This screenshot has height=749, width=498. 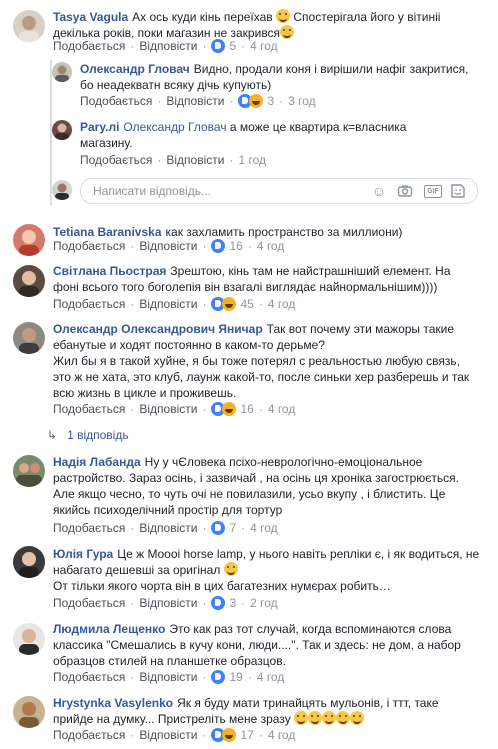 I want to click on reaction-count: 45, so click(x=232, y=304).